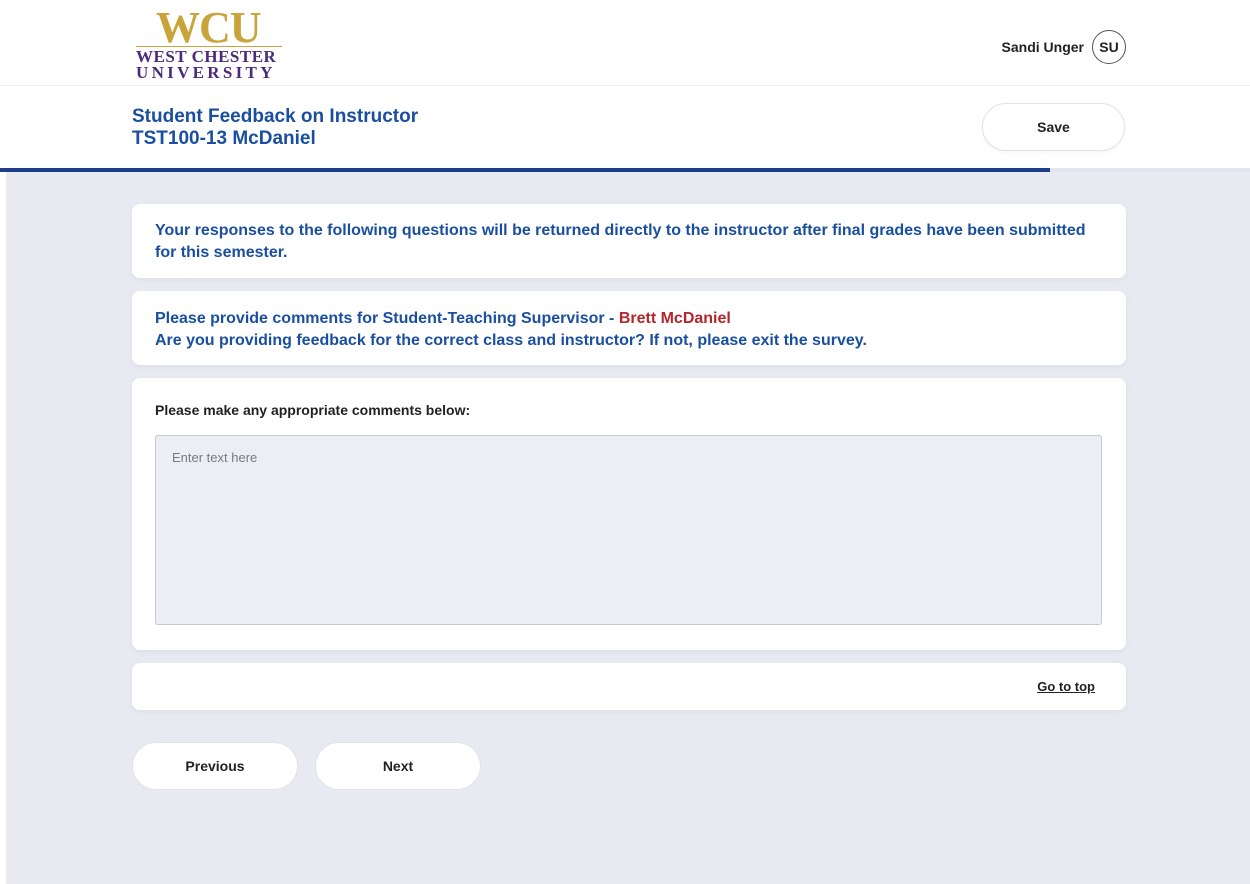 The image size is (1250, 884). What do you see at coordinates (1109, 47) in the screenshot?
I see `avatar: SU` at bounding box center [1109, 47].